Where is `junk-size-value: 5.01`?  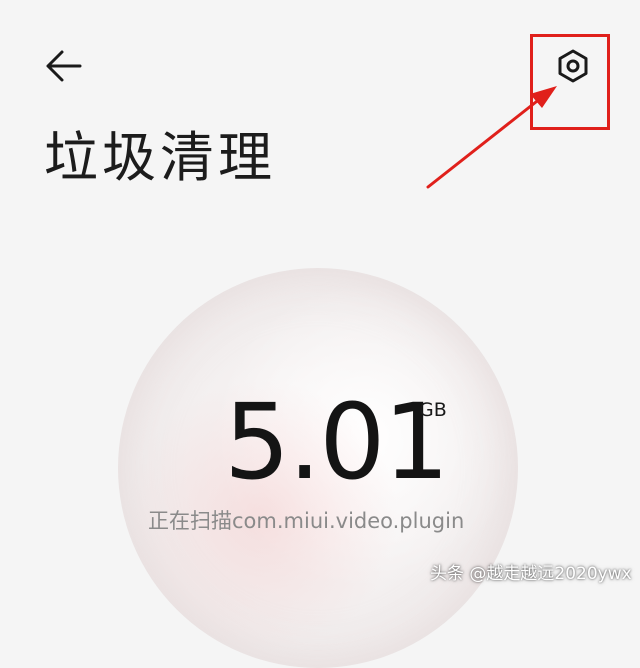 junk-size-value: 5.01 is located at coordinates (337, 442).